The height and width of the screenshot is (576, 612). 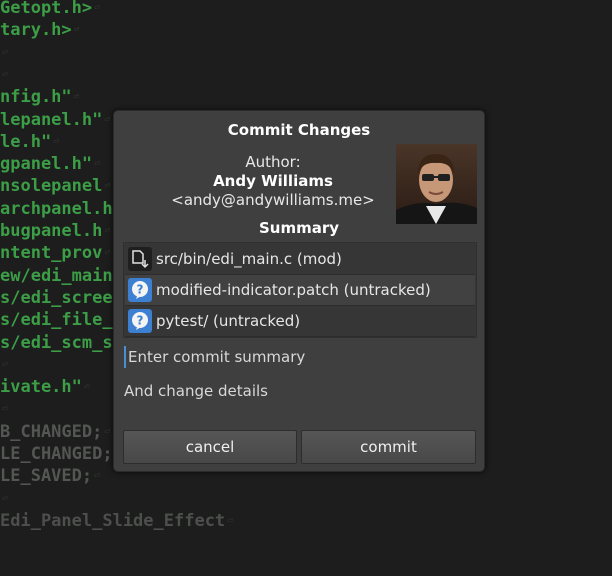 What do you see at coordinates (300, 405) in the screenshot?
I see `change-details-input` at bounding box center [300, 405].